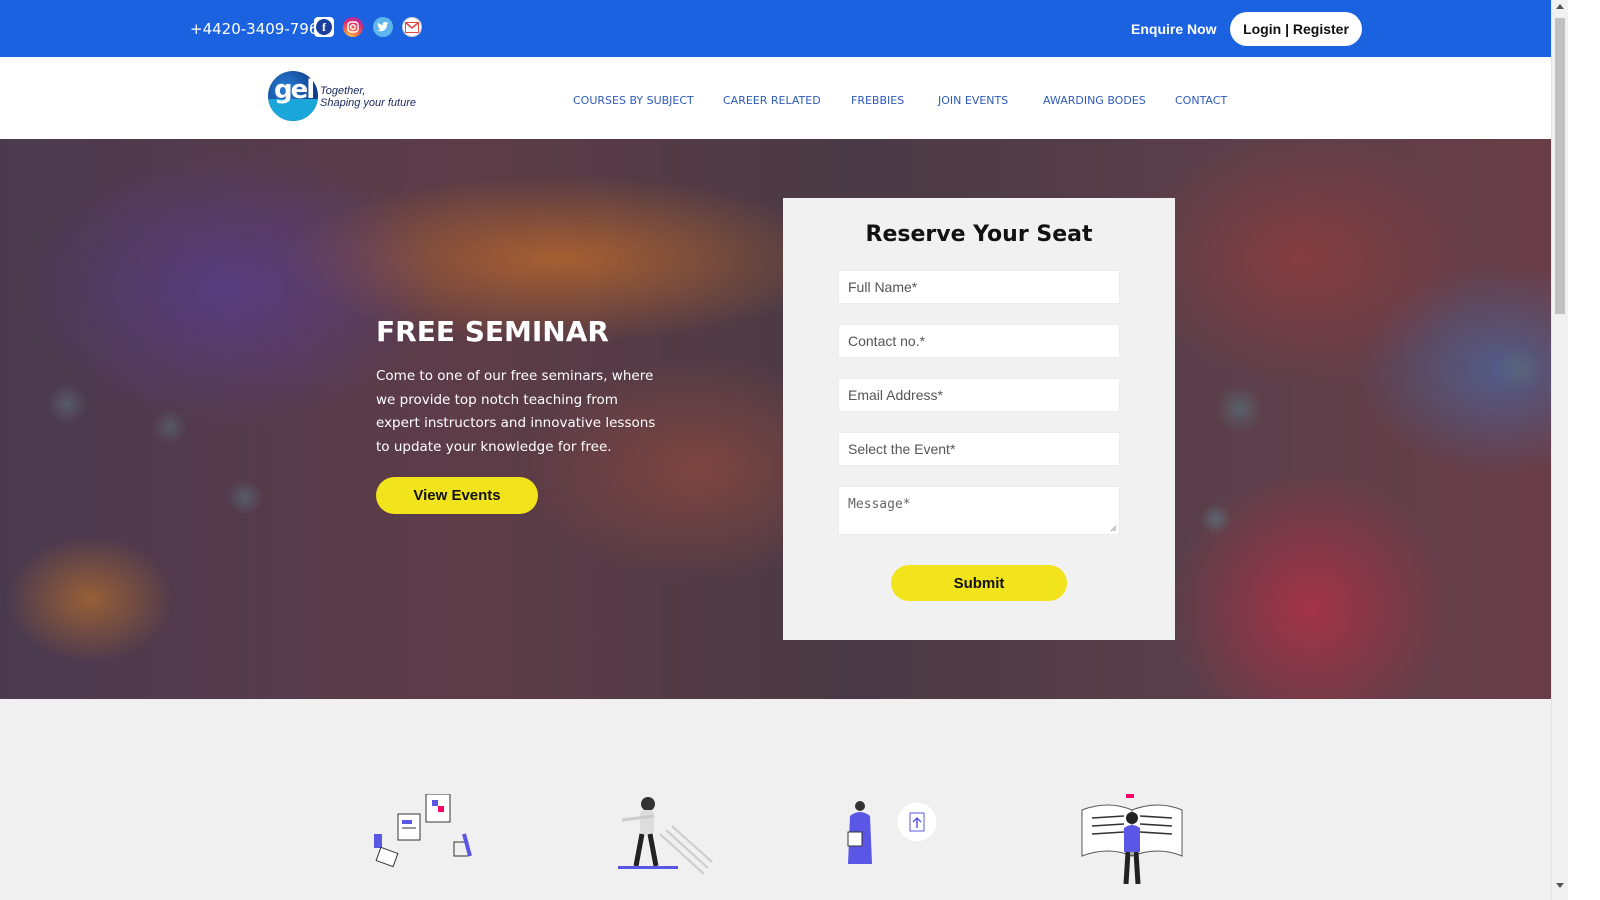 This screenshot has height=900, width=1600. What do you see at coordinates (1559, 450) in the screenshot?
I see `vertical-scrollbar` at bounding box center [1559, 450].